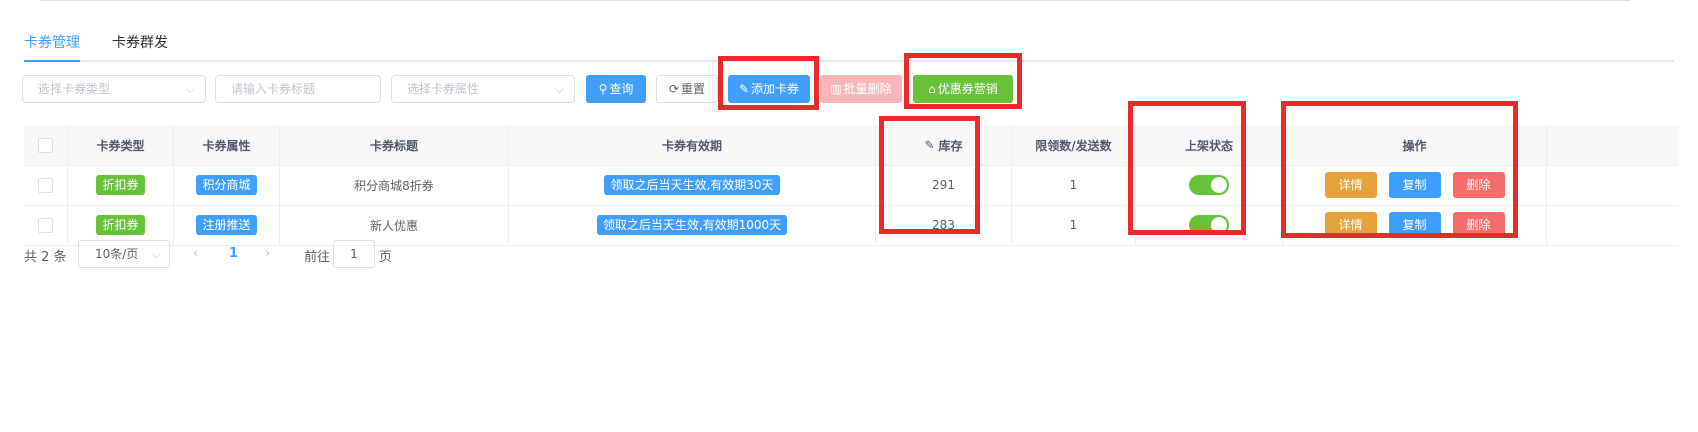 The width and height of the screenshot is (1698, 432). Describe the element at coordinates (603, 89) in the screenshot. I see `search-icon: ⚲` at that location.